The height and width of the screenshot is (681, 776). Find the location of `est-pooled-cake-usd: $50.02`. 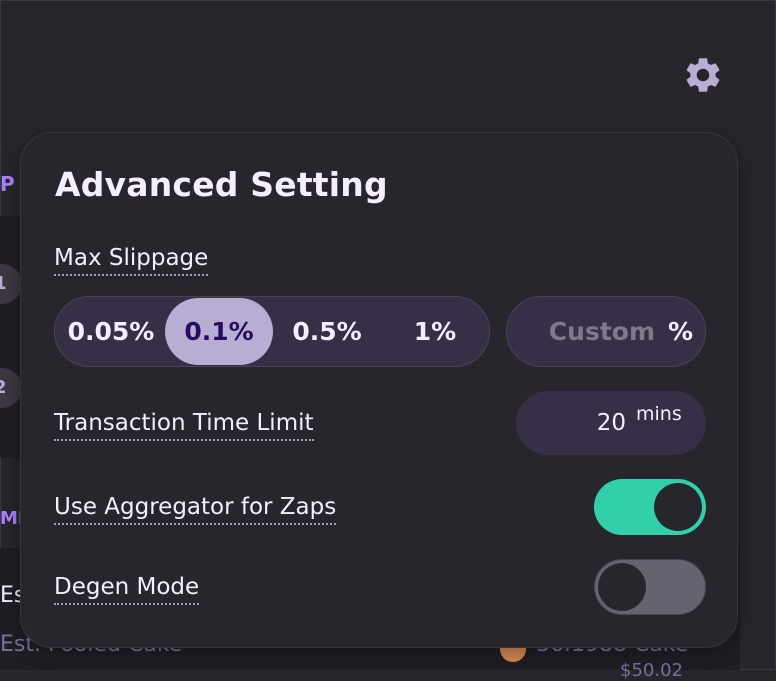

est-pooled-cake-usd: $50.02 is located at coordinates (651, 670).